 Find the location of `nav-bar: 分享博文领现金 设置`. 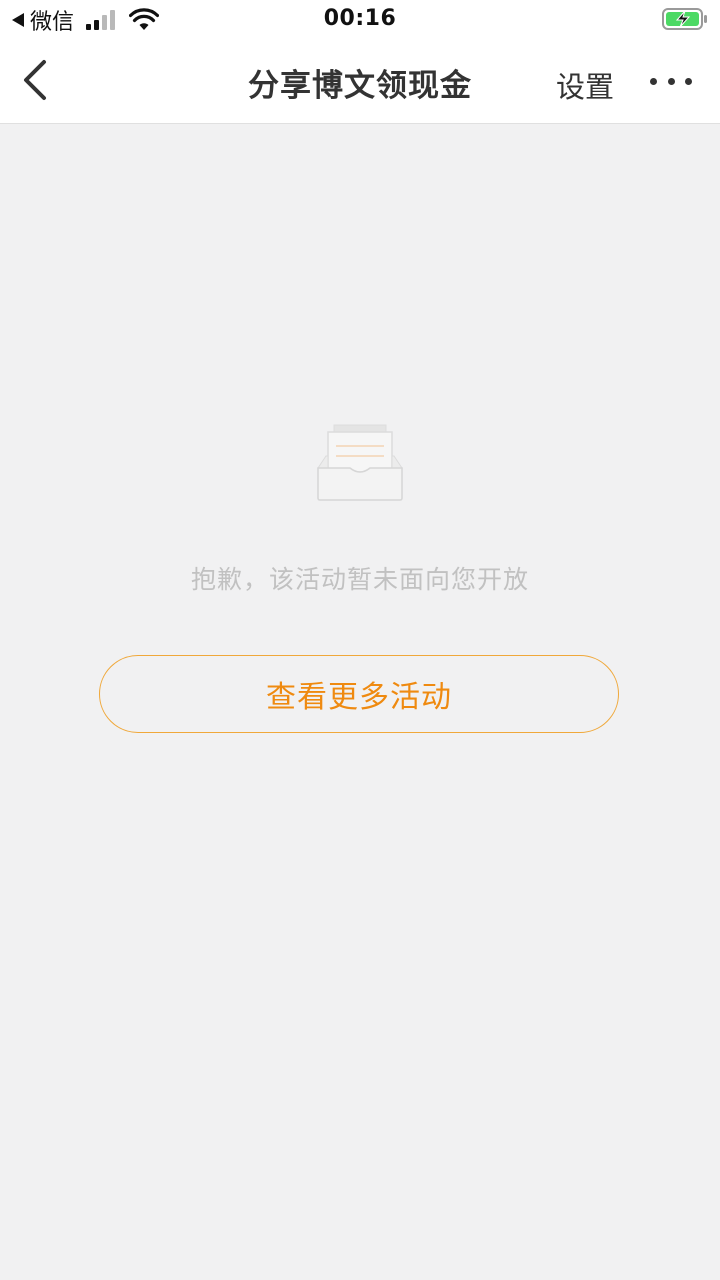

nav-bar: 分享博文领现金 设置 is located at coordinates (360, 82).